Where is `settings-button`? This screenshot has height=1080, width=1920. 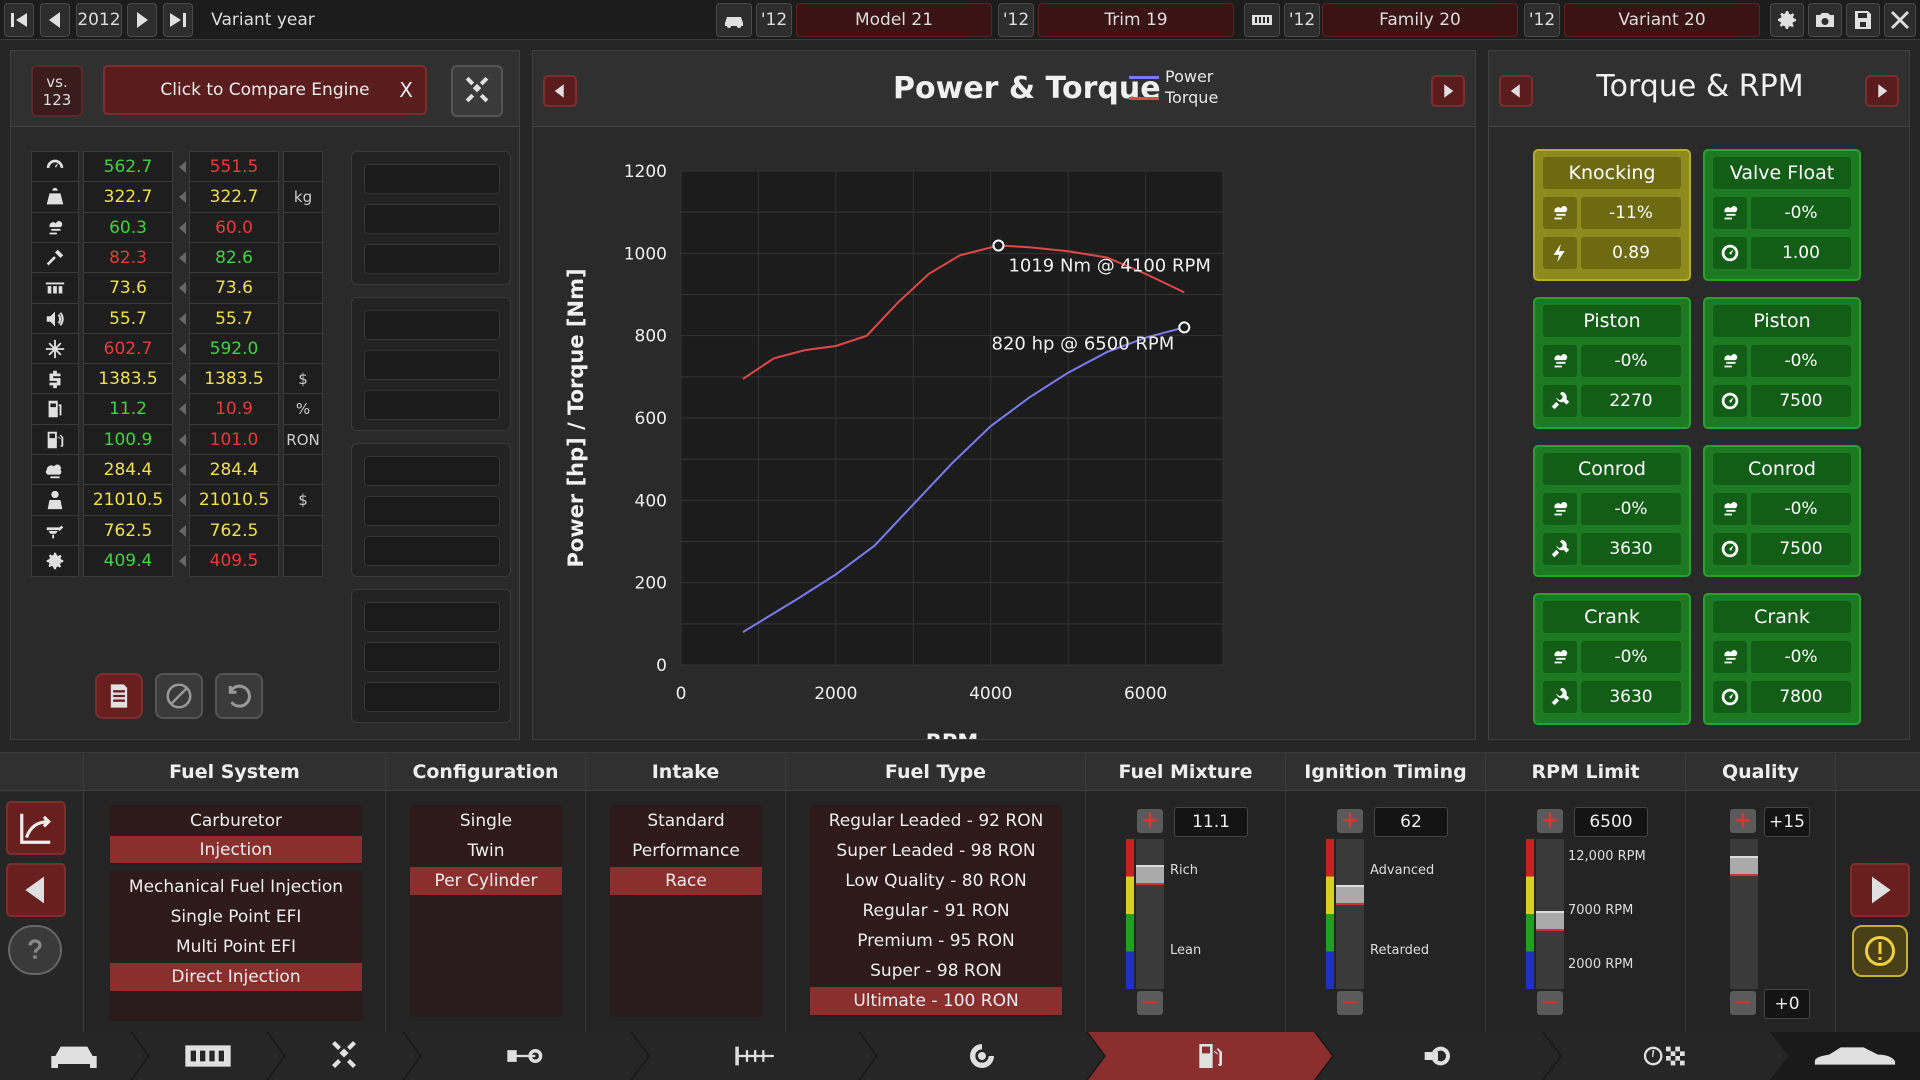 settings-button is located at coordinates (1787, 20).